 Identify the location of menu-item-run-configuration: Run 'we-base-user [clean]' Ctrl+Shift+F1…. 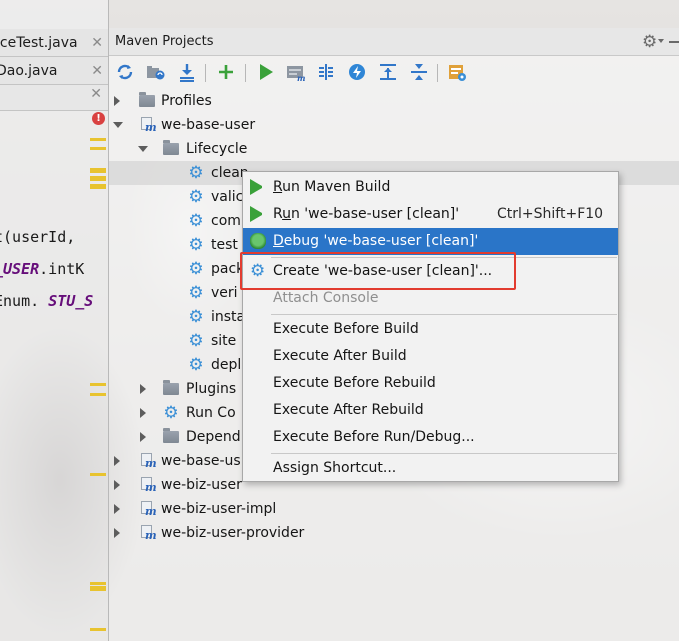
(430, 214).